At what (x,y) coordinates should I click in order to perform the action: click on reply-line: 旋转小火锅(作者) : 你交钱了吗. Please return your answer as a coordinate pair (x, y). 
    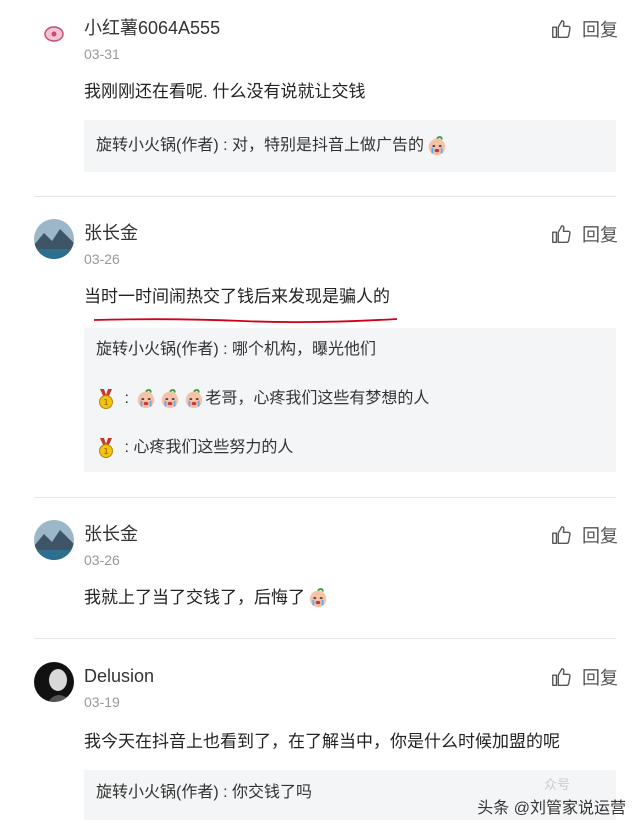
    Looking at the image, I should click on (204, 793).